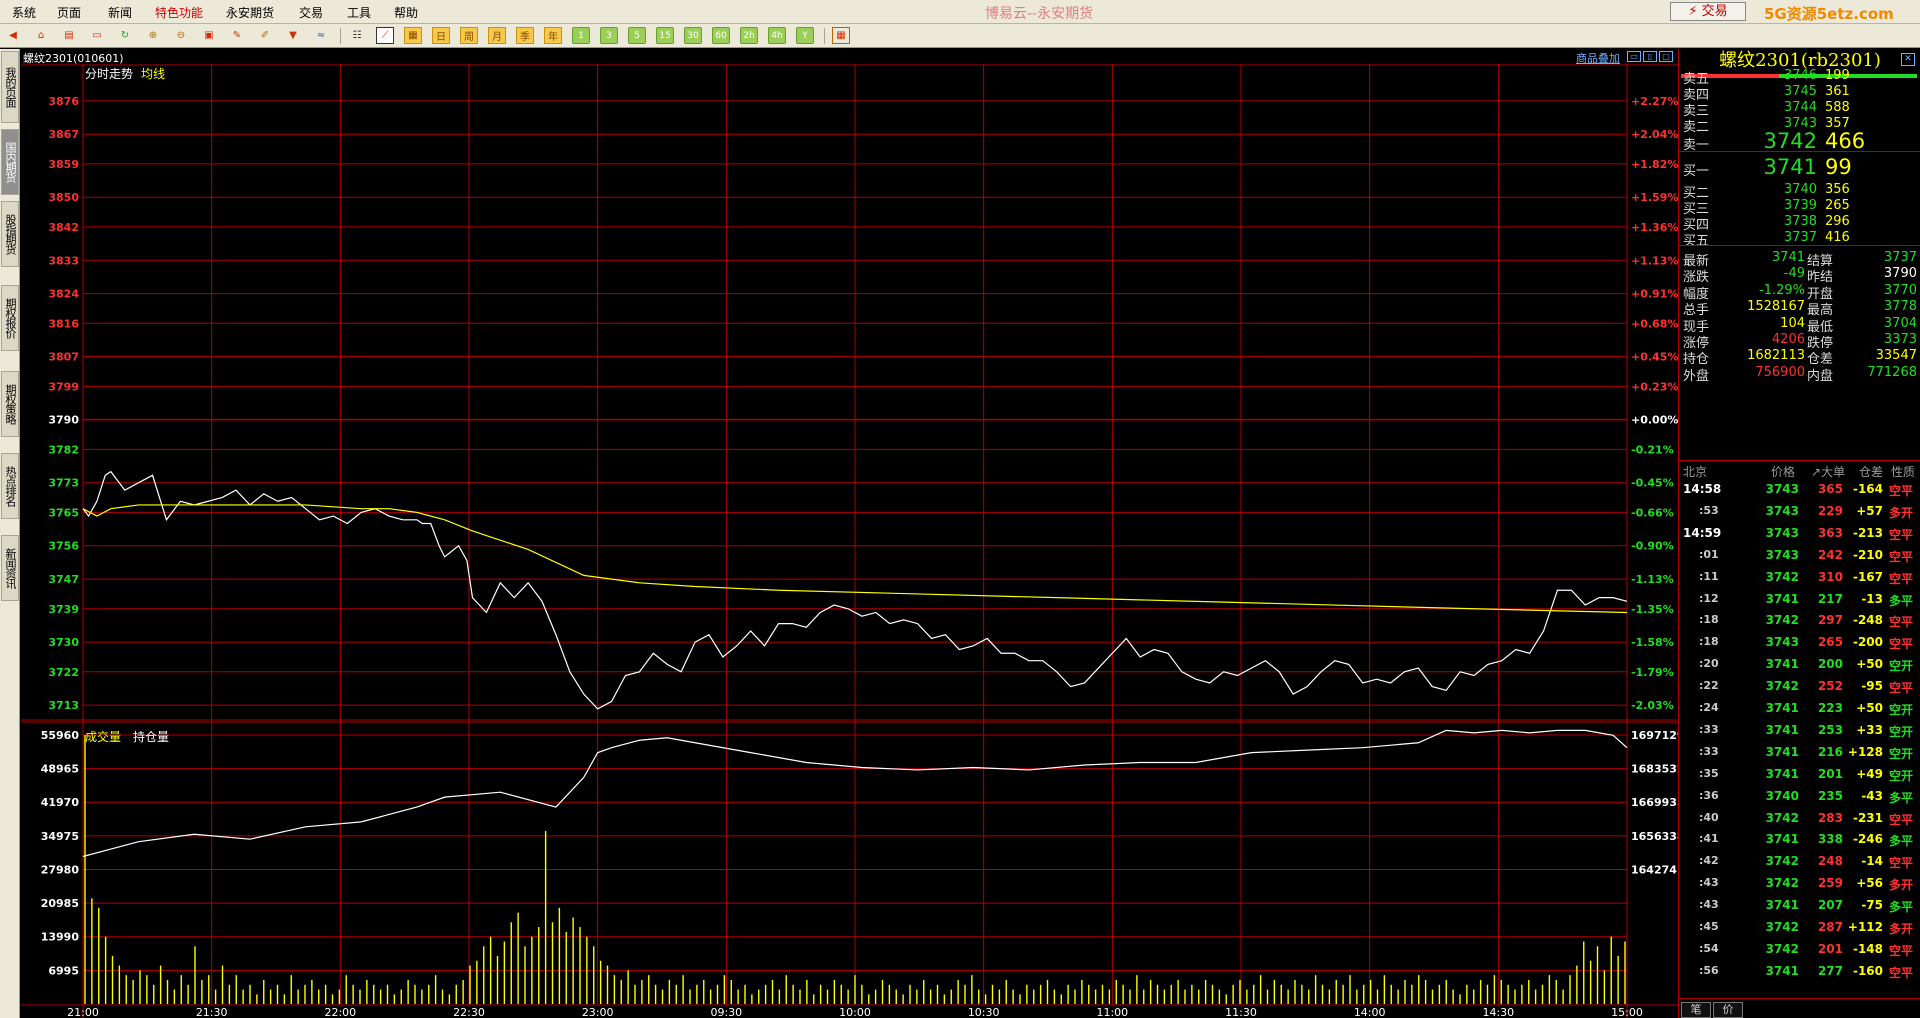 Image resolution: width=1920 pixels, height=1018 pixels. I want to click on period-custom: Y, so click(805, 35).